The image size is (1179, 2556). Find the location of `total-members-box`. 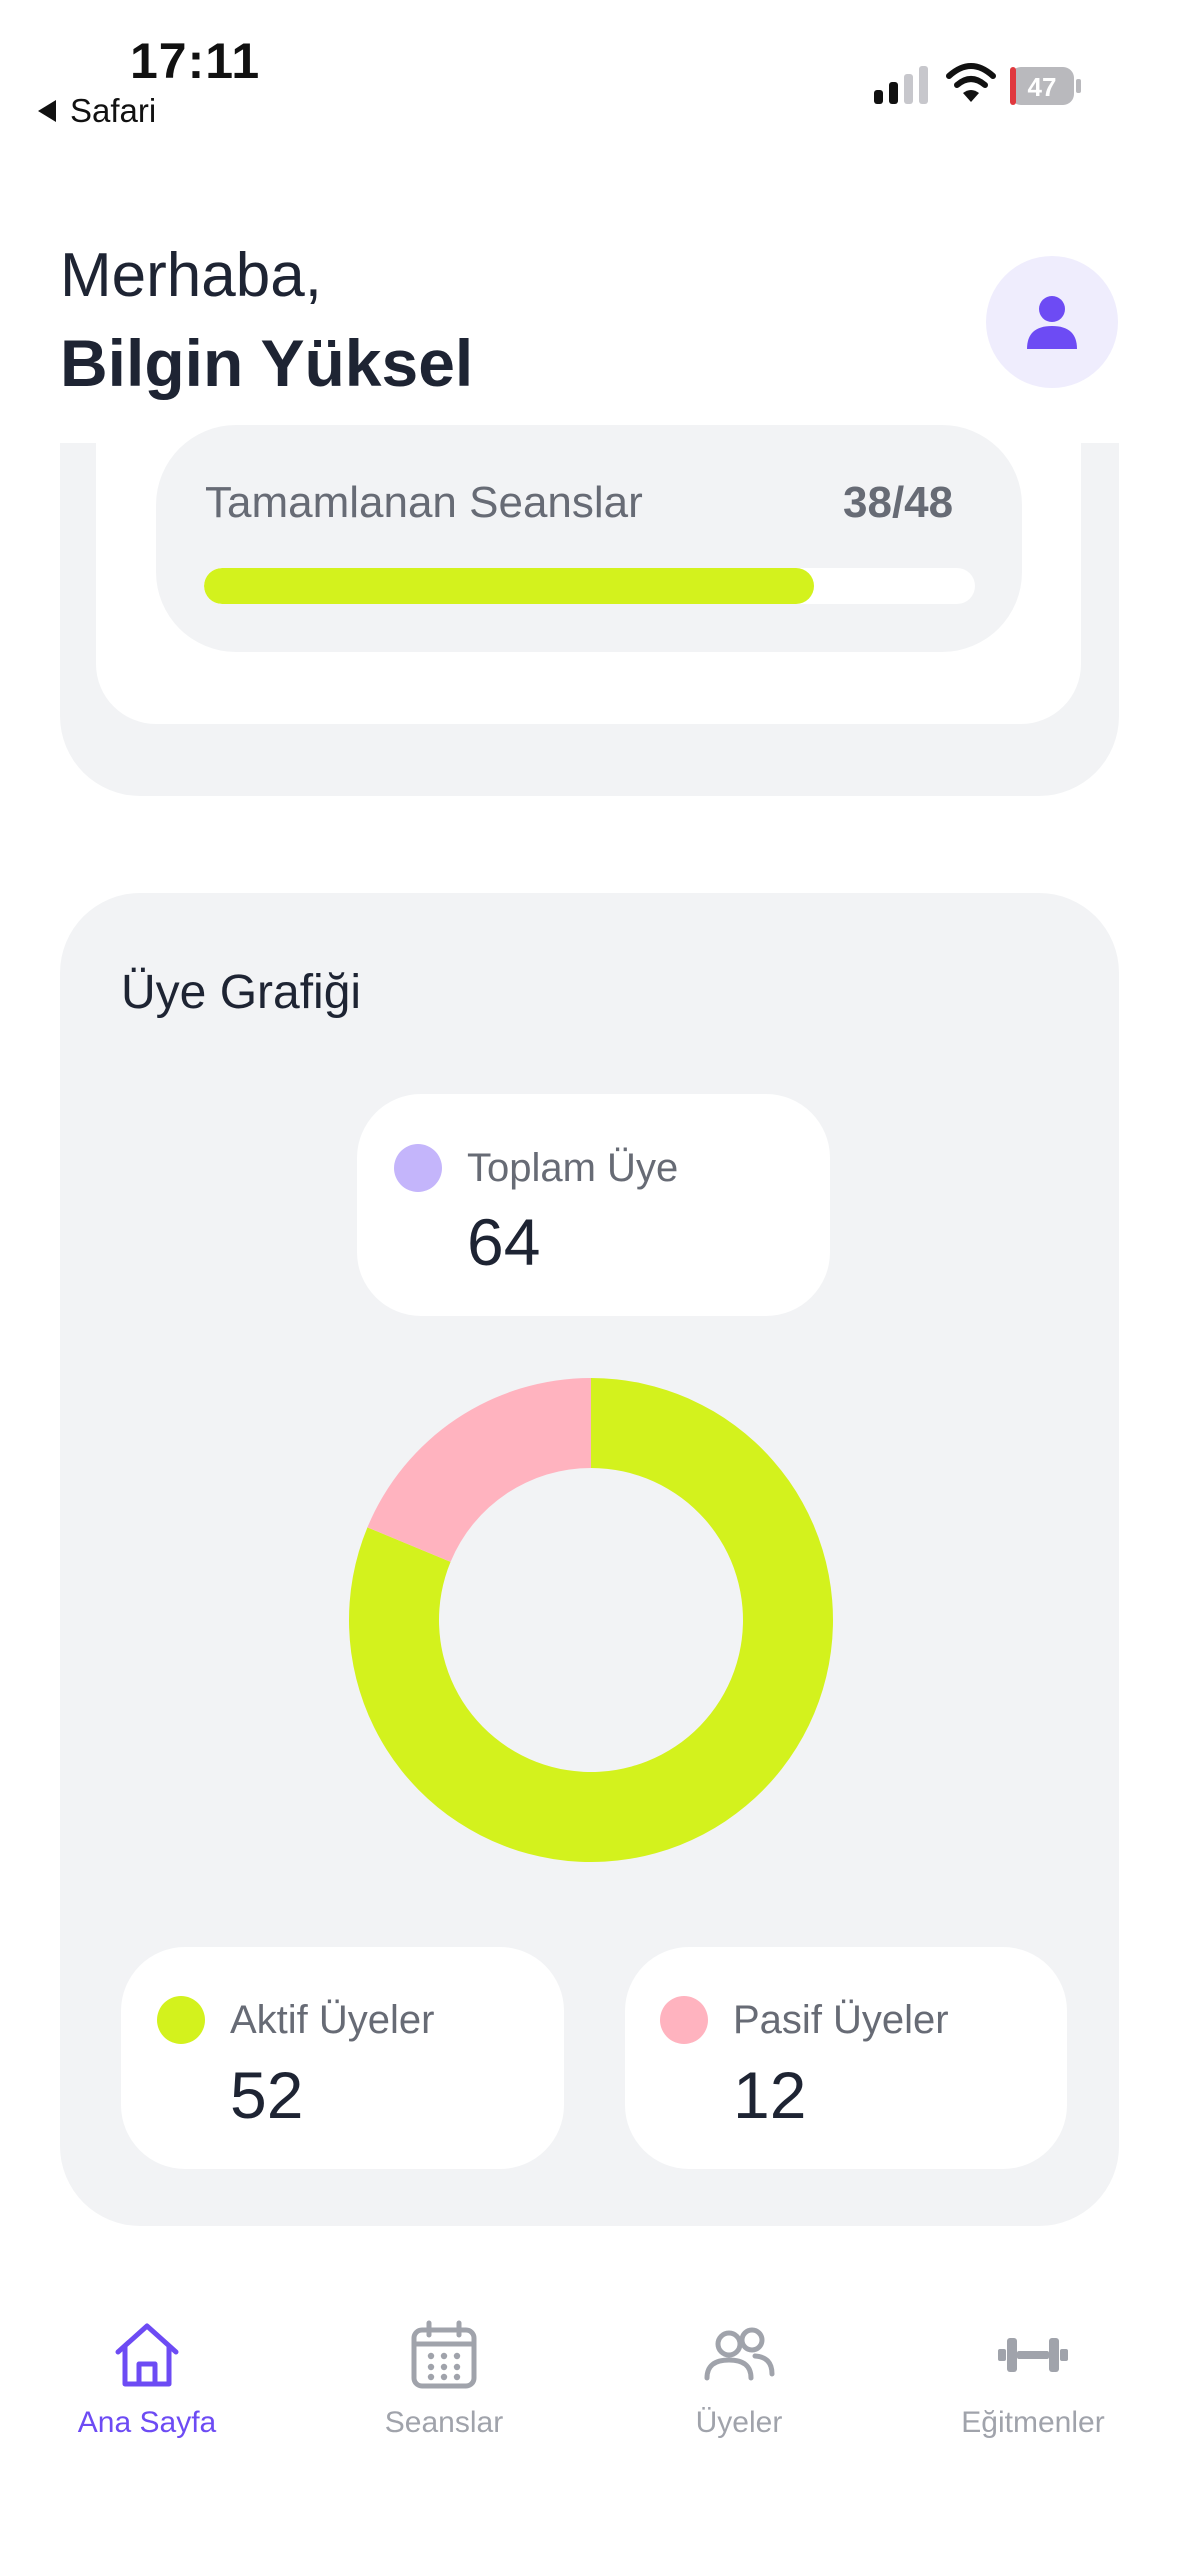

total-members-box is located at coordinates (593, 1205).